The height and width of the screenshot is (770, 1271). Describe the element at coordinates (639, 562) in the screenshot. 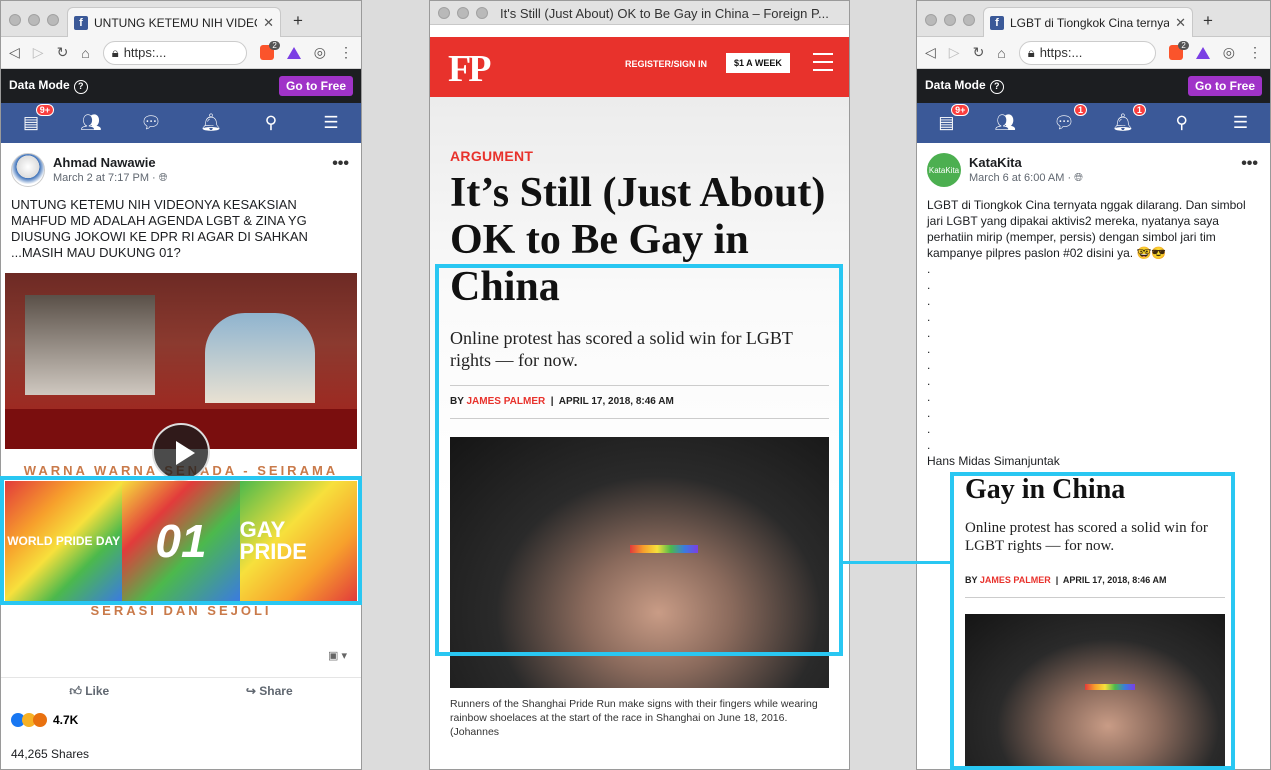

I see `article-photo` at that location.